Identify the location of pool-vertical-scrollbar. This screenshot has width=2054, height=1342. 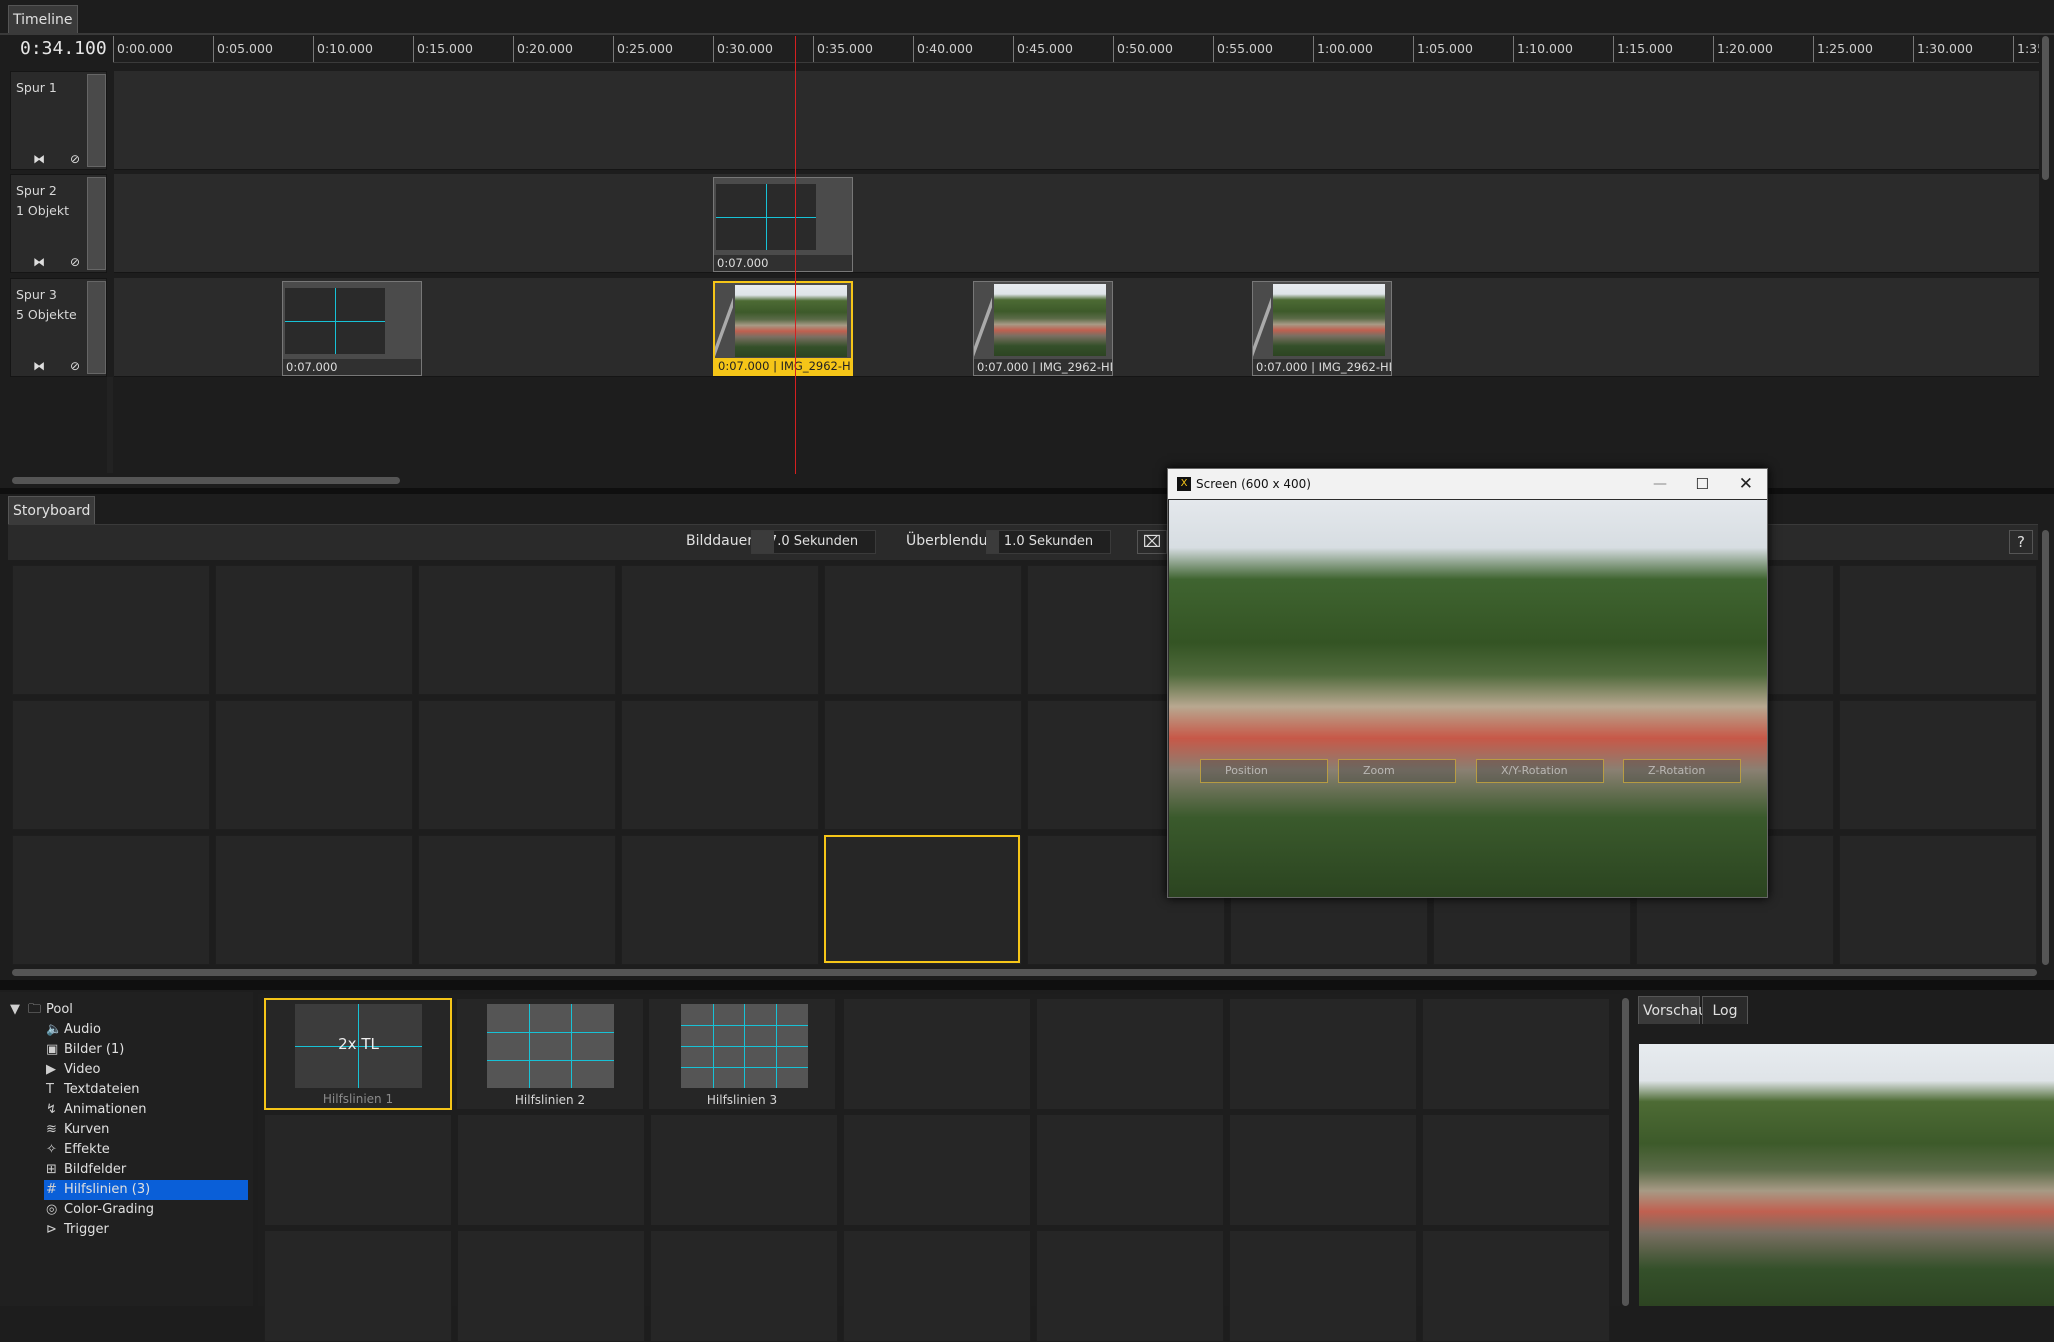
(1625, 1152).